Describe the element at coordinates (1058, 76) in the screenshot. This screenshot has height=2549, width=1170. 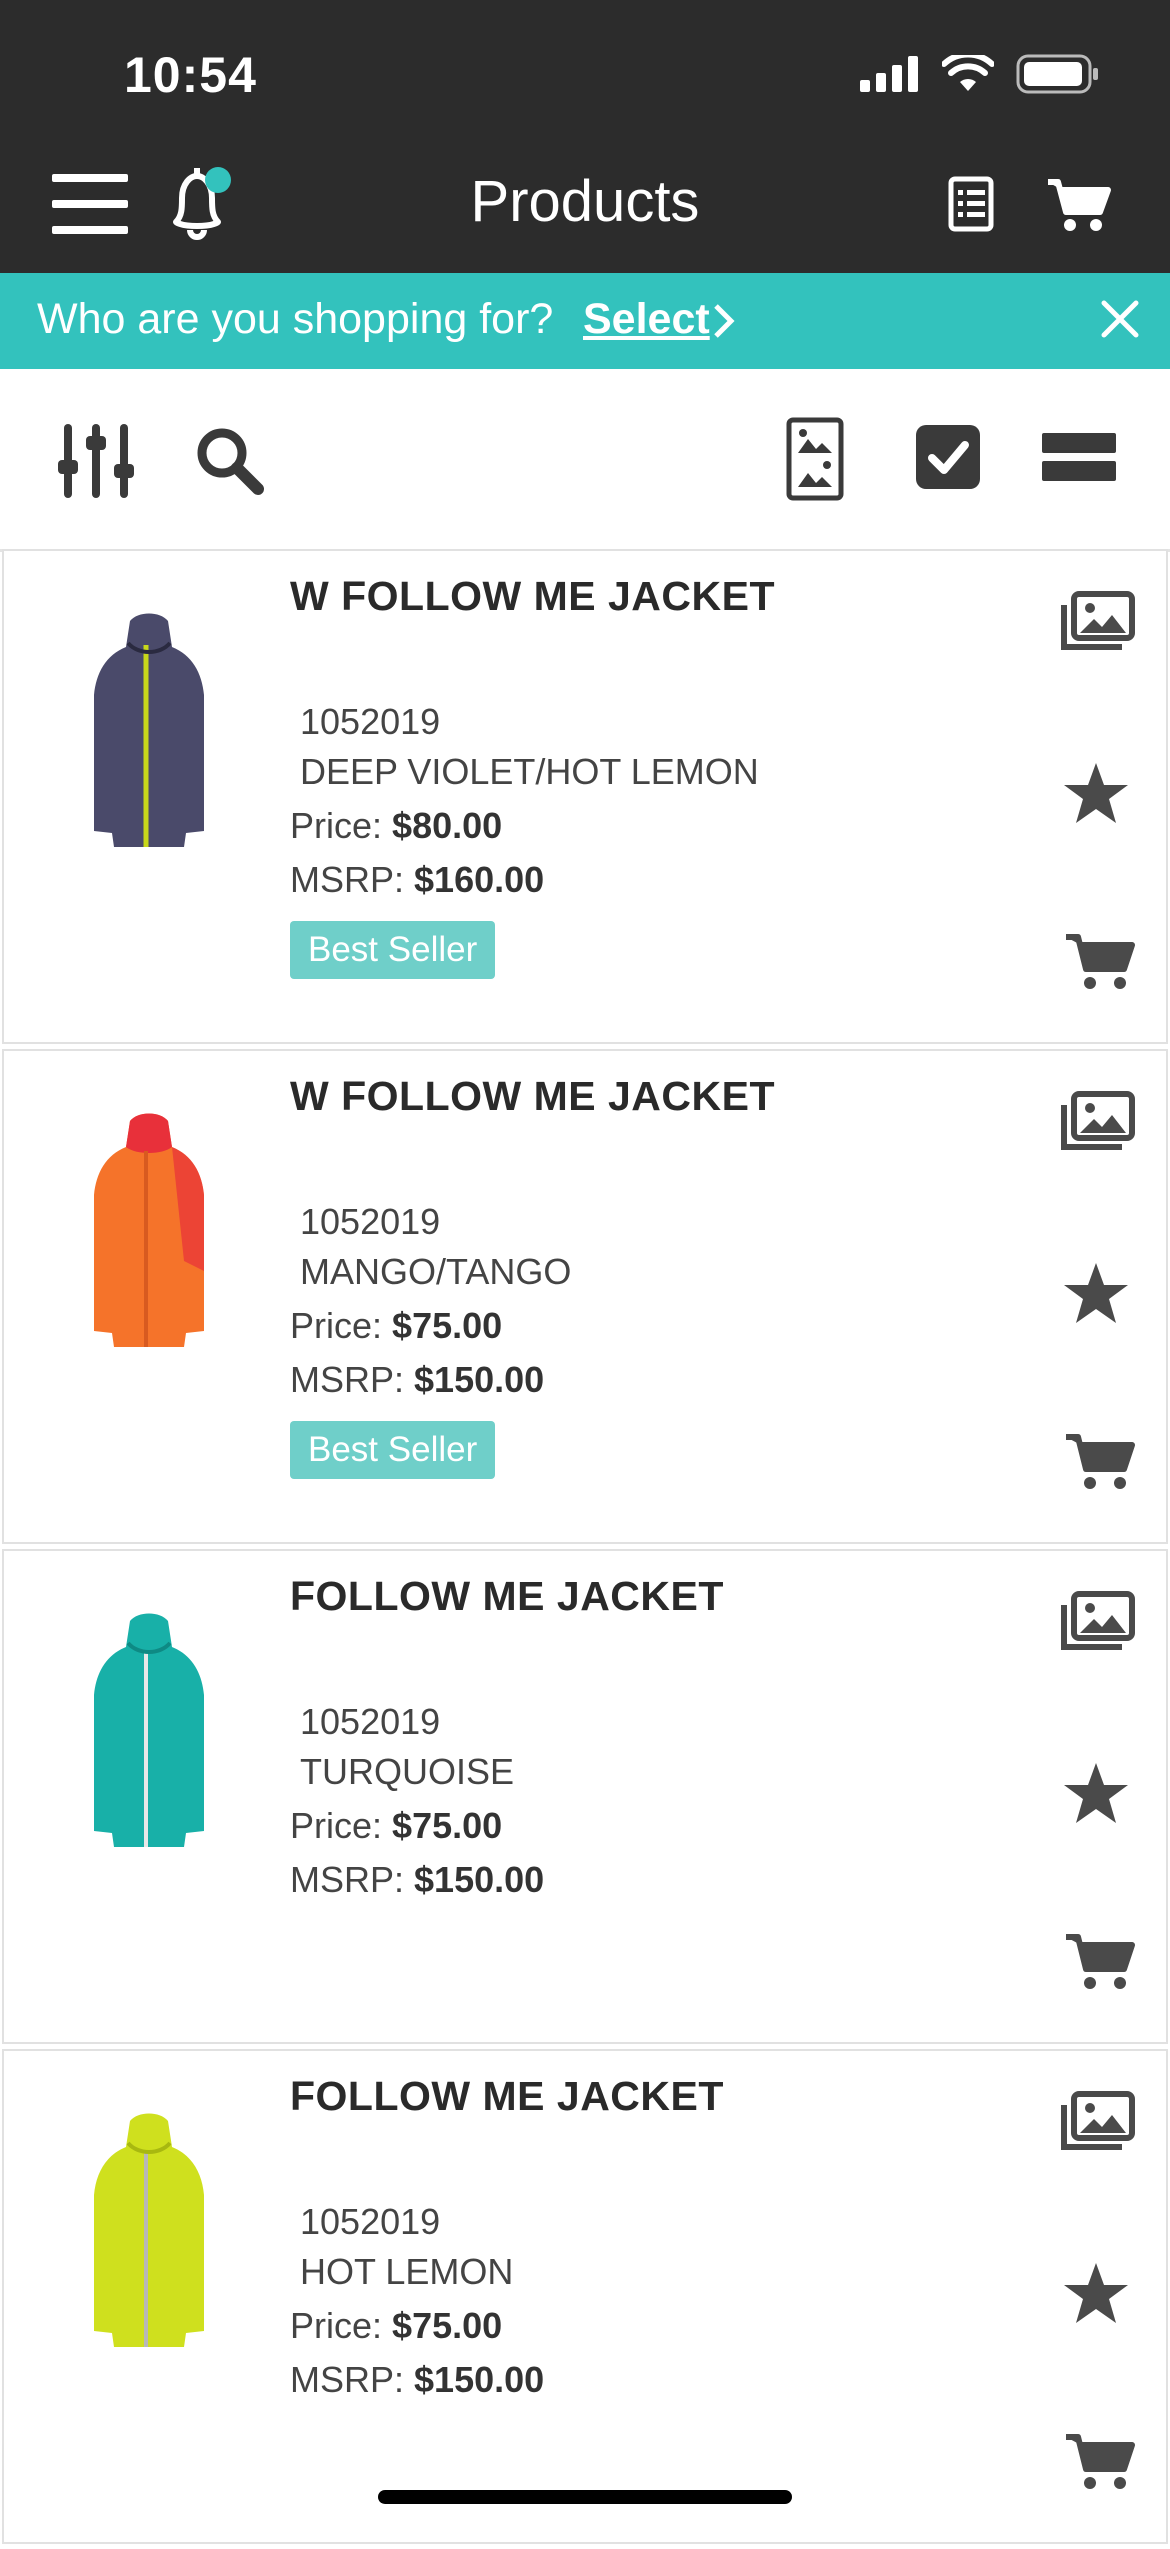
I see `battery-icon` at that location.